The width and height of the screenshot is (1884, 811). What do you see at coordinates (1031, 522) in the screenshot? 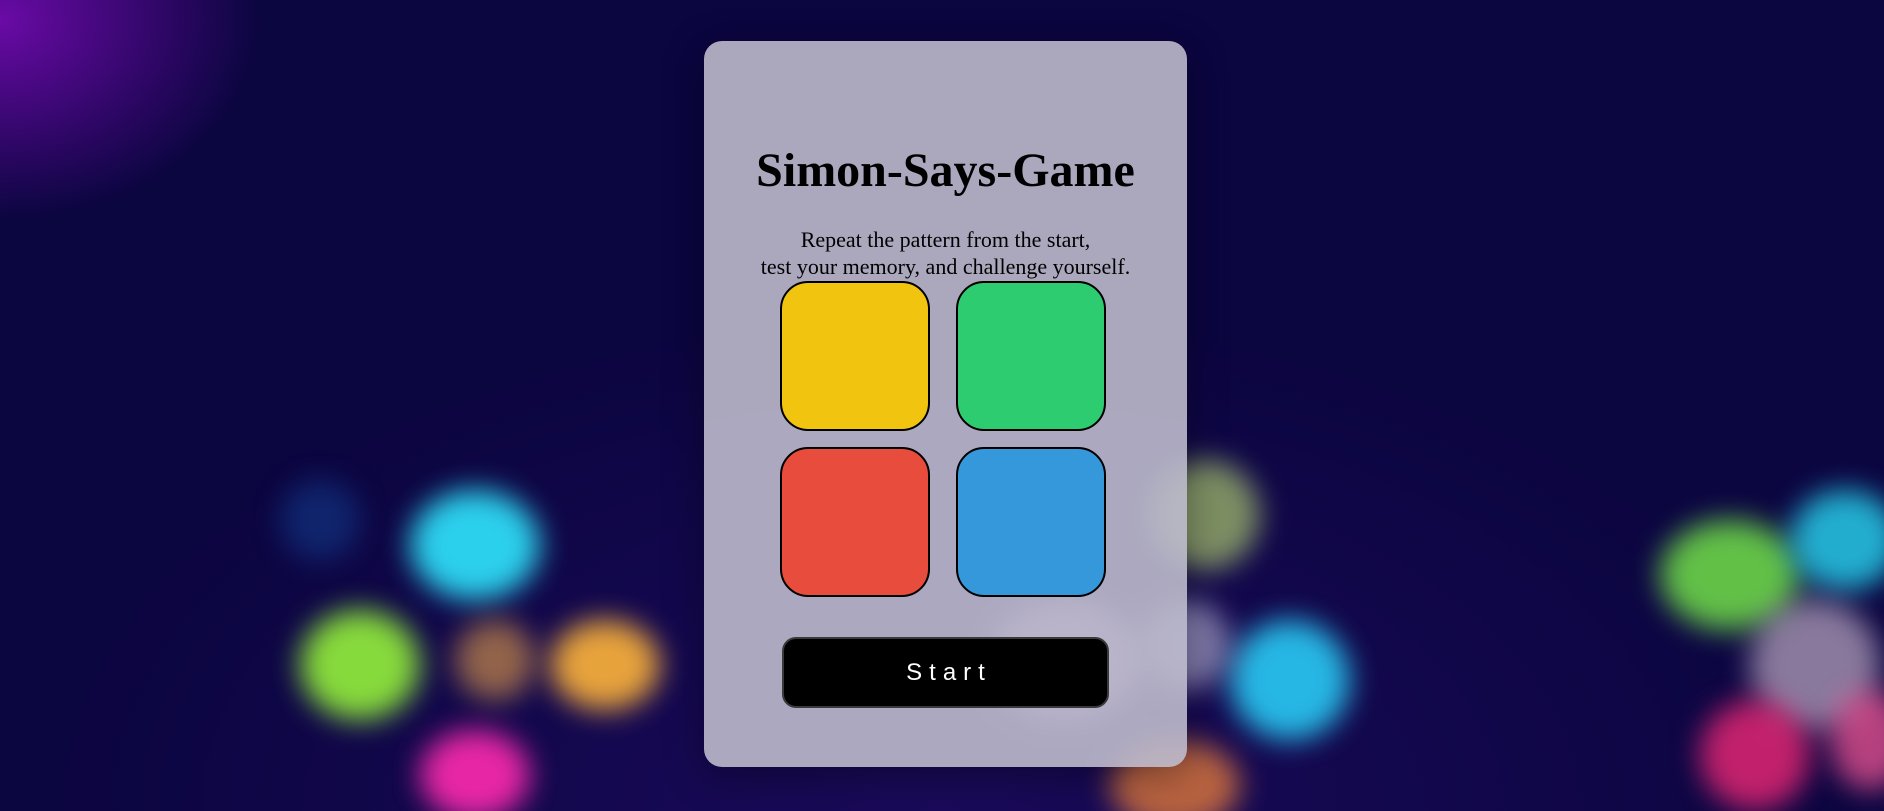
I see `blue-pad` at bounding box center [1031, 522].